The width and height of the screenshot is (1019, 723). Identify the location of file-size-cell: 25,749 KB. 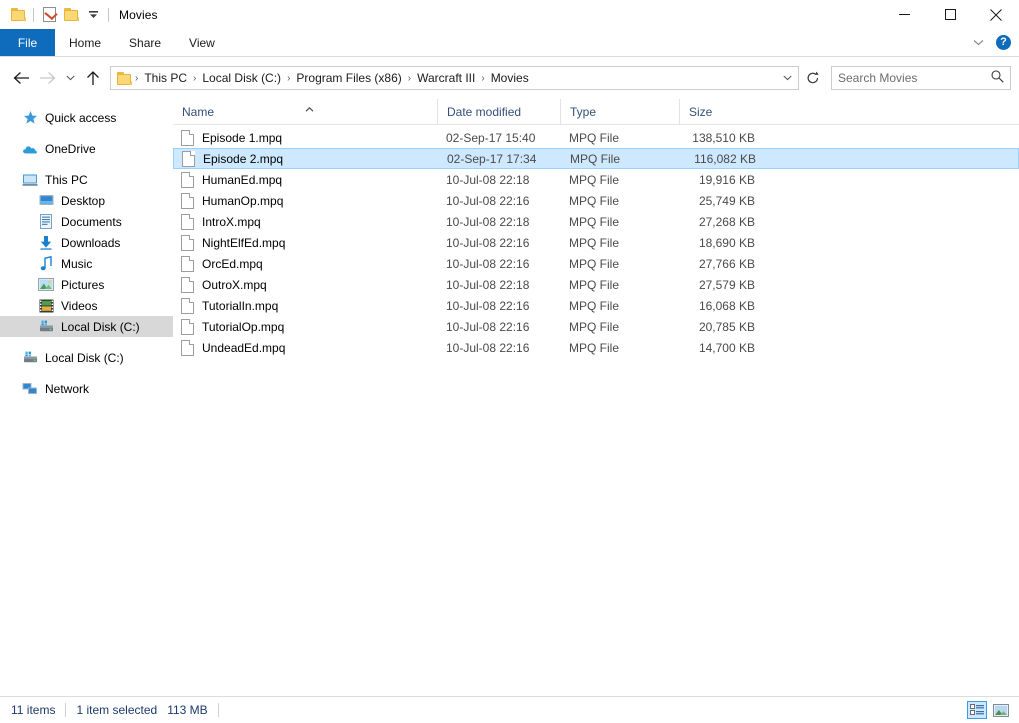
(726, 200).